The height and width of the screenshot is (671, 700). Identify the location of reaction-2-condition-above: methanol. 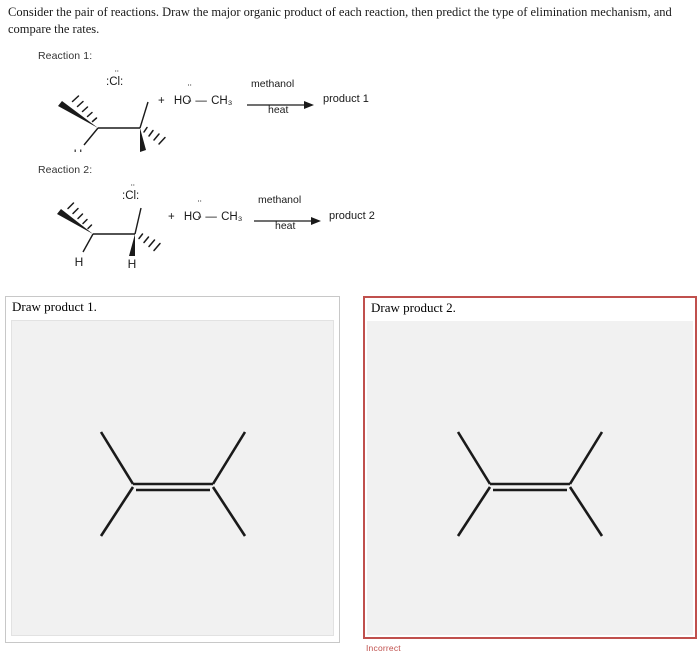
(280, 200).